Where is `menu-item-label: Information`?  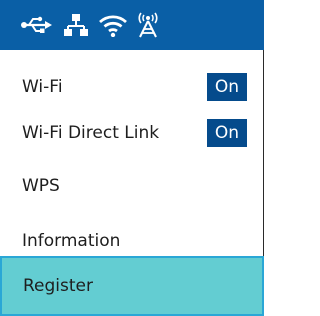 menu-item-label: Information is located at coordinates (71, 240).